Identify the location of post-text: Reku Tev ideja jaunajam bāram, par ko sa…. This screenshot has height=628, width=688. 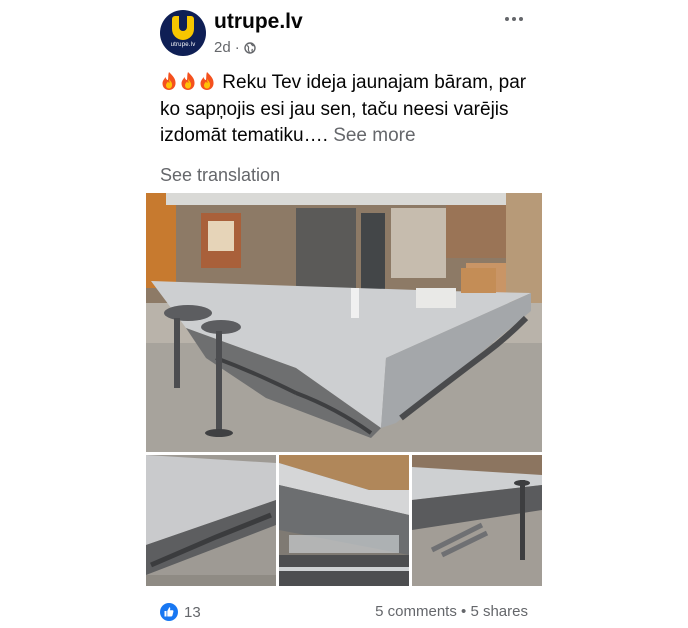
(350, 110).